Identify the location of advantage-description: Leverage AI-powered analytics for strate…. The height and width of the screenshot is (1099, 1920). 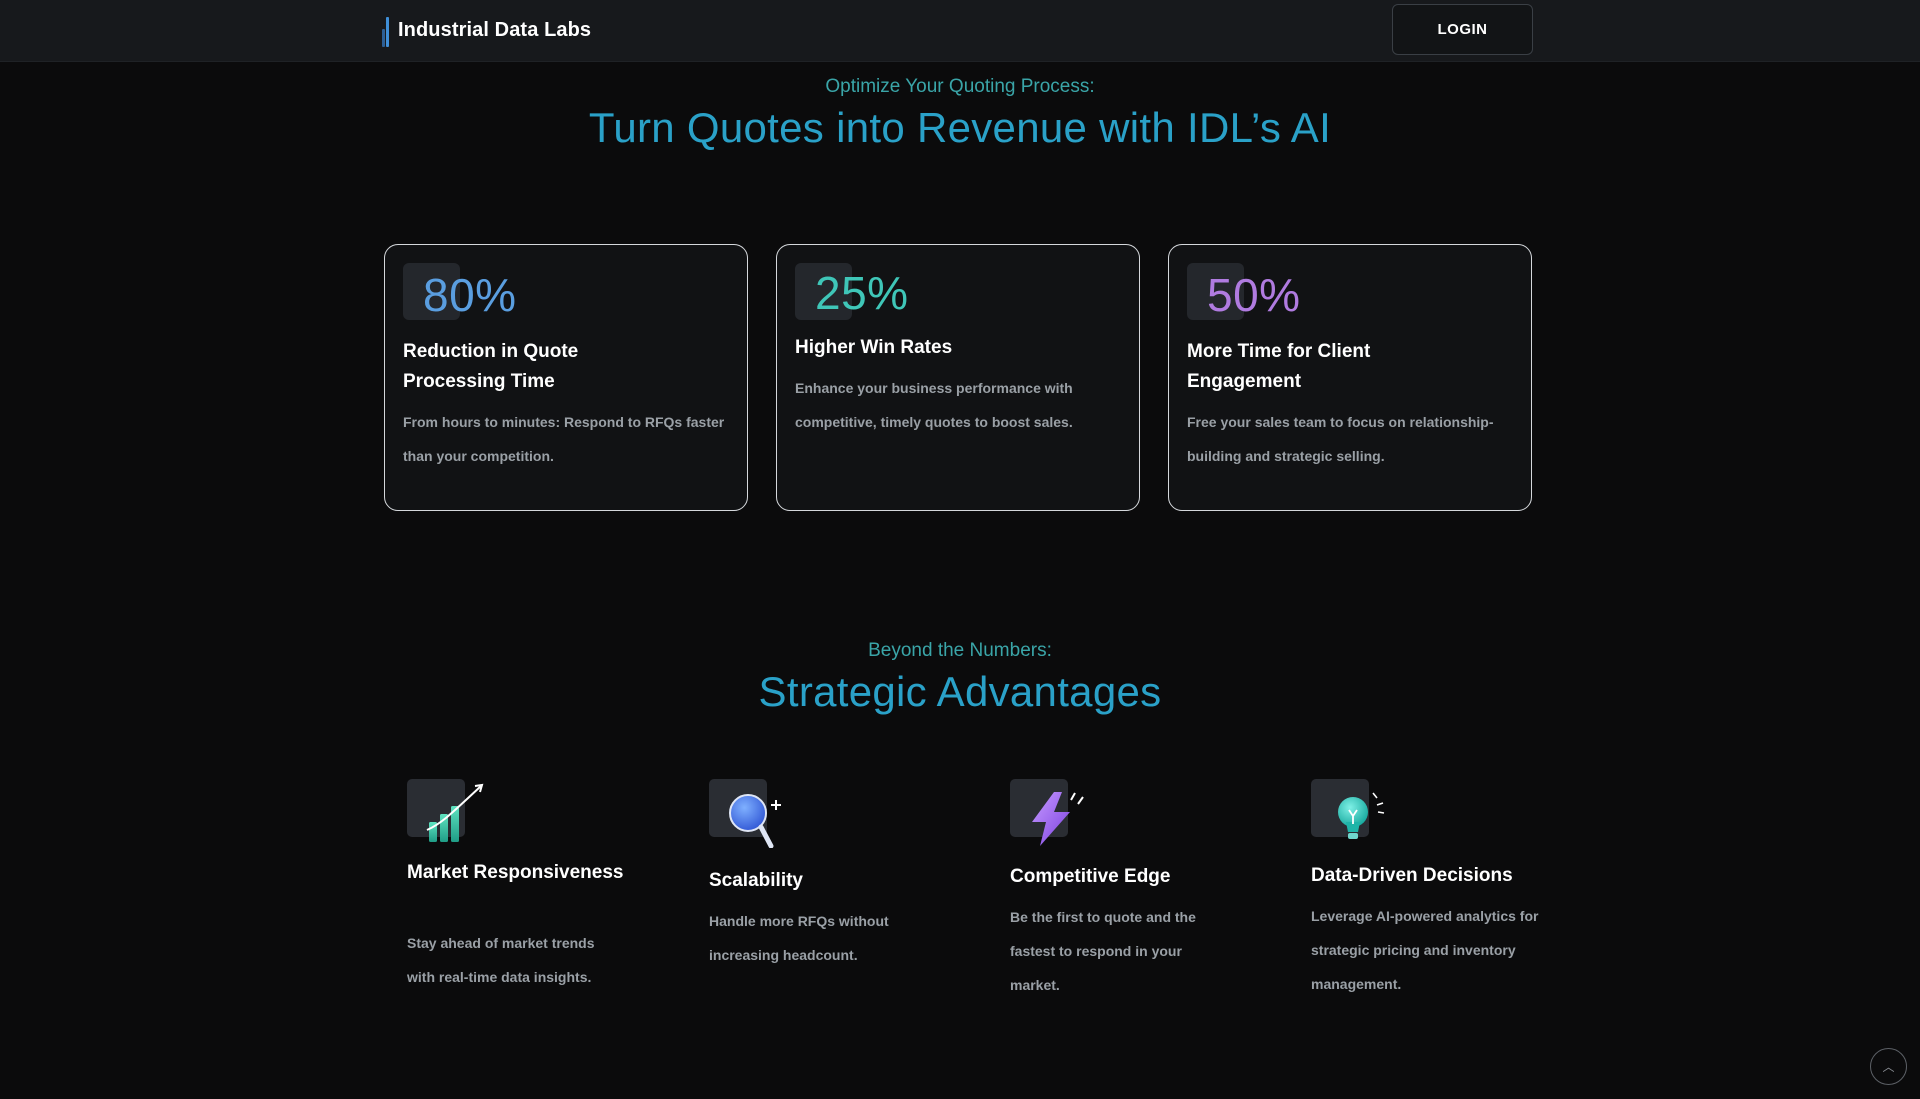
(1425, 950).